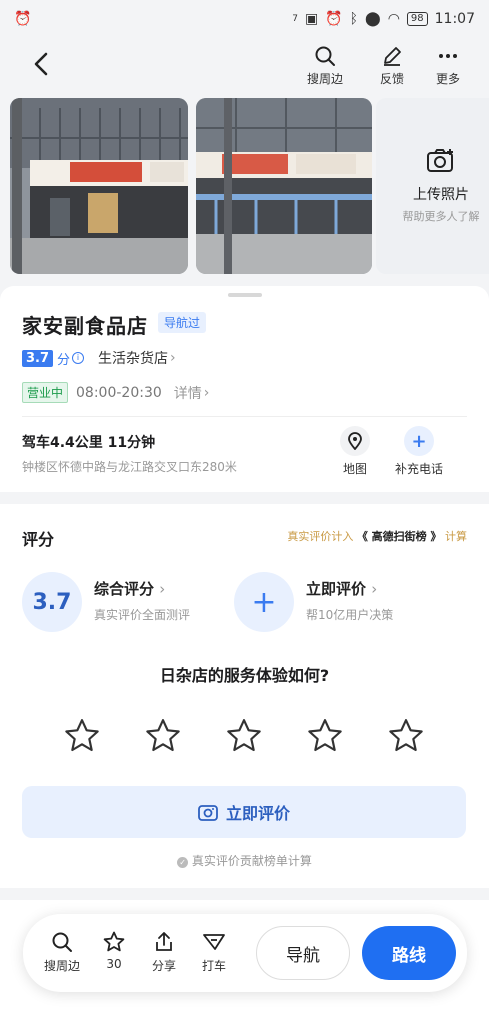 Image resolution: width=489 pixels, height=1024 pixels. I want to click on bottom-nearby-button: 搜周边, so click(62, 952).